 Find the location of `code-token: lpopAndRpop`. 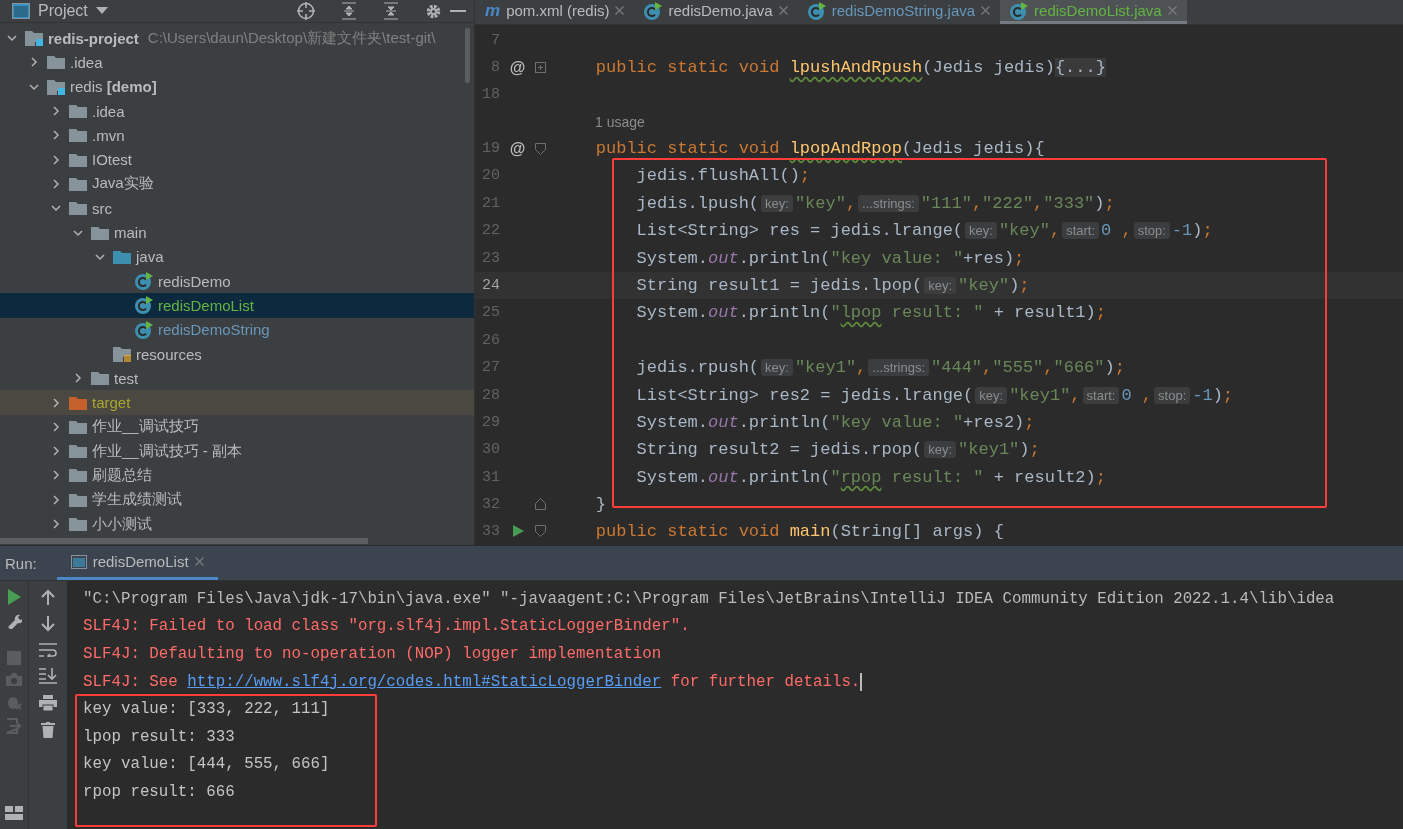

code-token: lpopAndRpop is located at coordinates (845, 149).